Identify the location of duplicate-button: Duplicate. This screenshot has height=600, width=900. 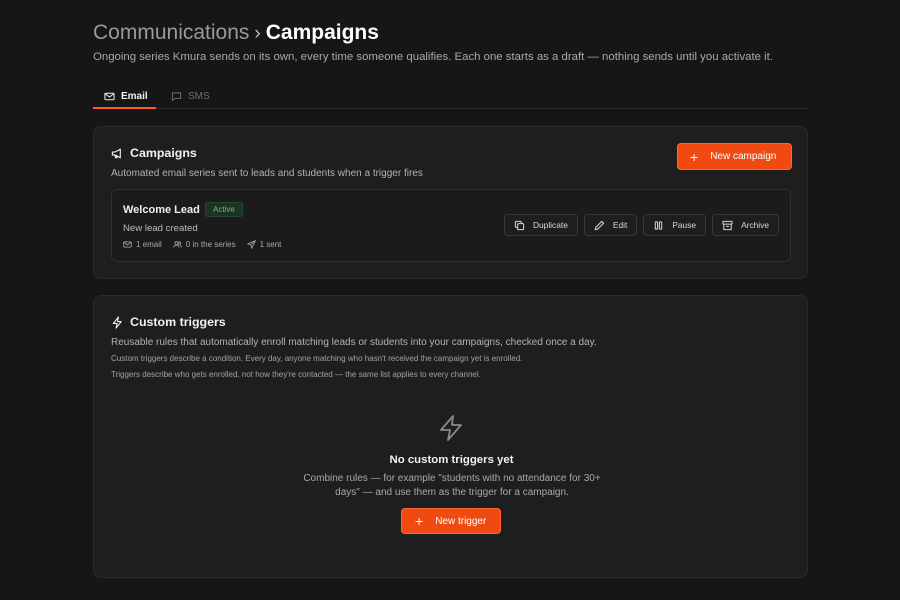
(540, 225).